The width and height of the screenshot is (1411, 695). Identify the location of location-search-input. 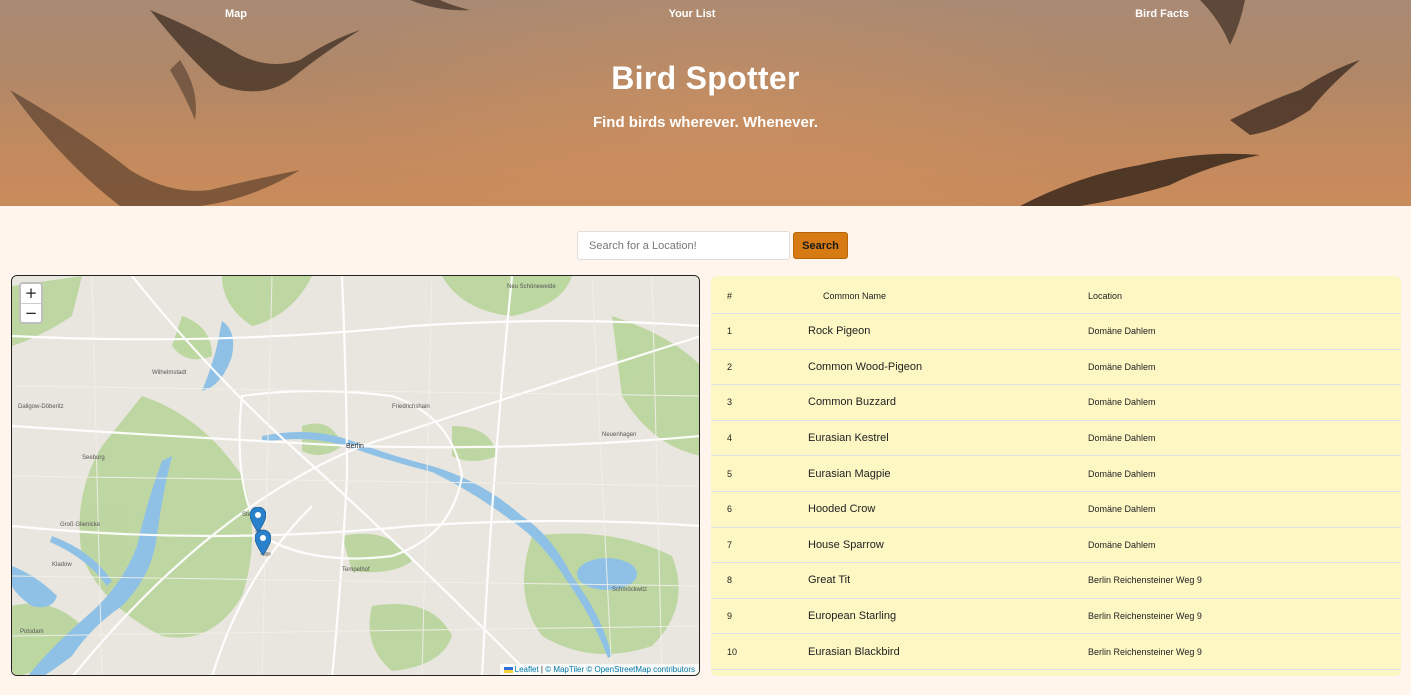
(683, 245).